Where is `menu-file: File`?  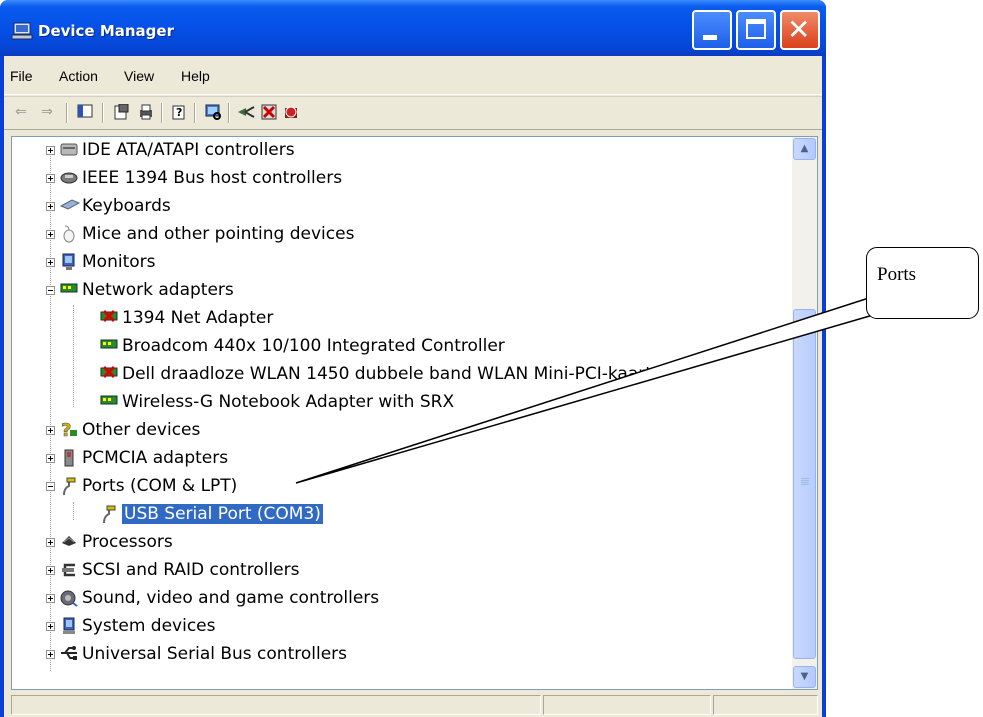
menu-file: File is located at coordinates (21, 76).